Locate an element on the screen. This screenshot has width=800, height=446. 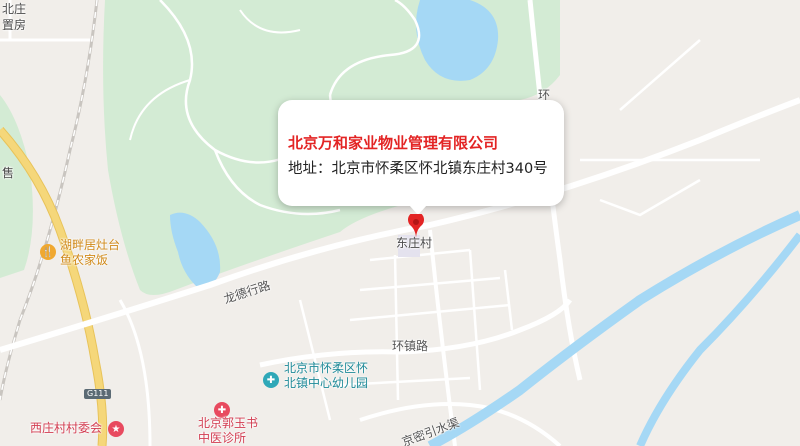
info-popup: 北京万和家业物业管理有限公司 地址：北京市怀柔区怀北镇东庄村340号 is located at coordinates (421, 153).